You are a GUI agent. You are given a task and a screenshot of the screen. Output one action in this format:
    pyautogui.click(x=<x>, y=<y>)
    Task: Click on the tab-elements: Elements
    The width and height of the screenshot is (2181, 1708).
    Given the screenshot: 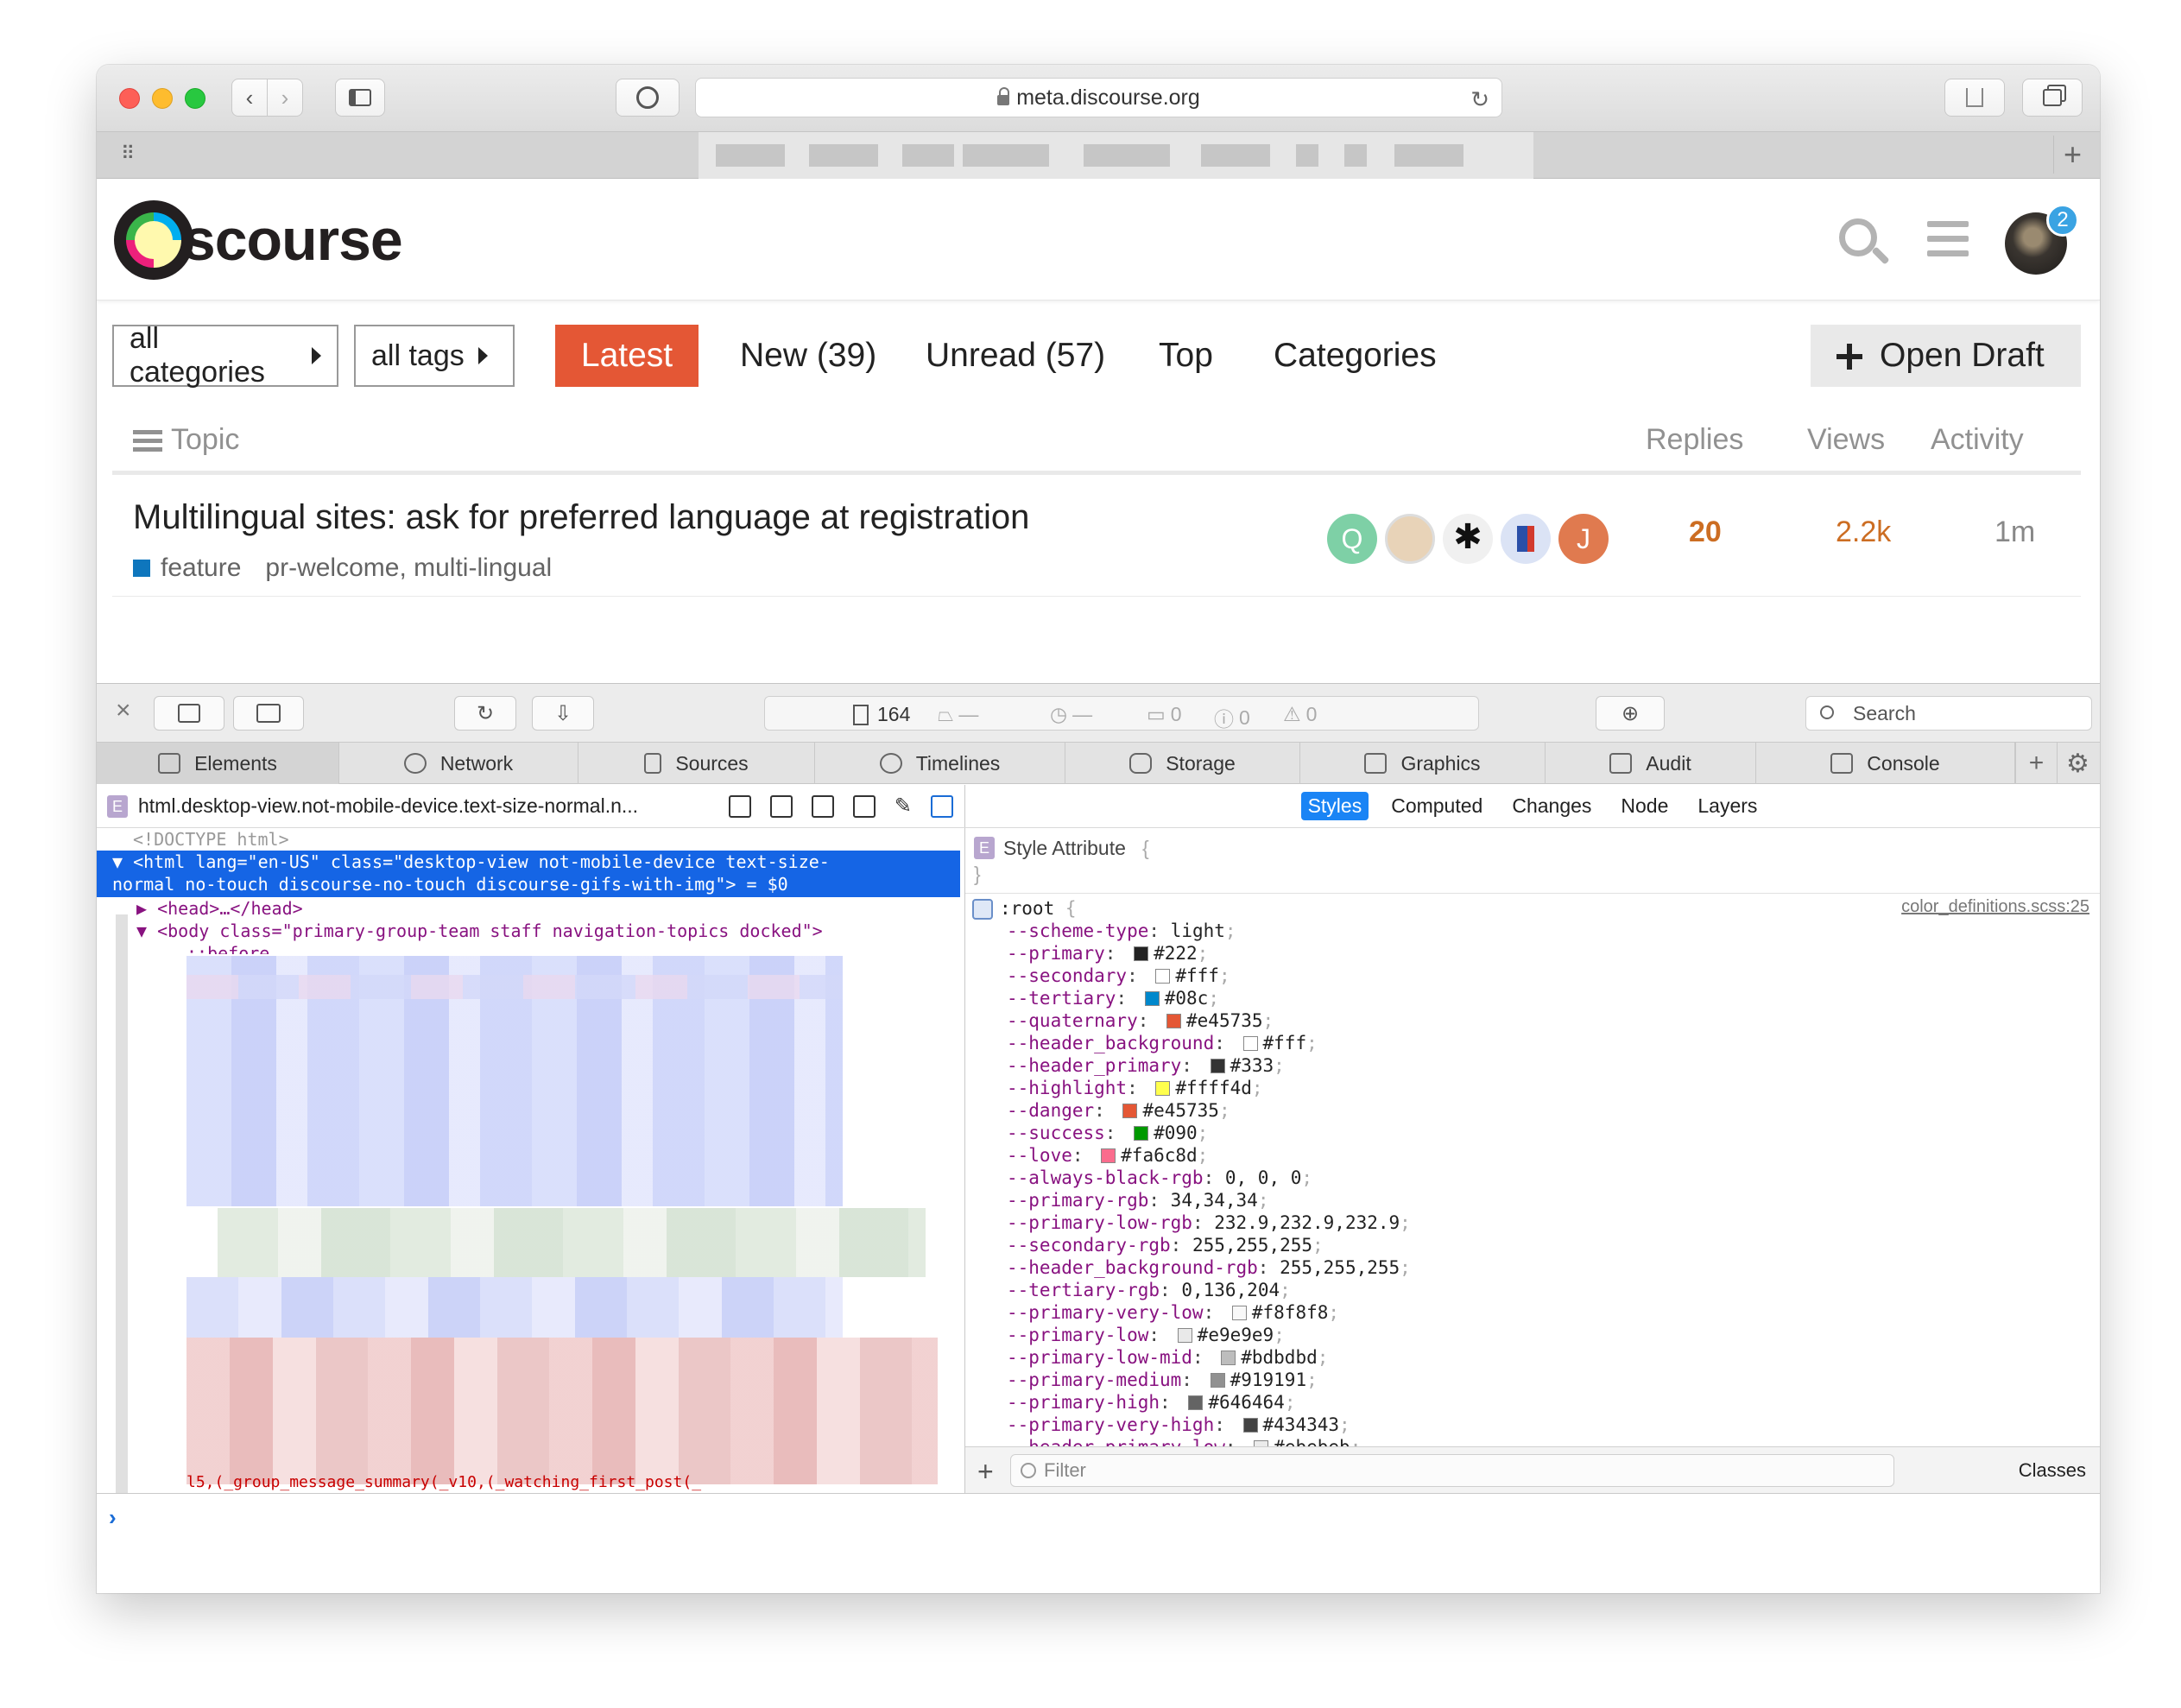 What is the action you would take?
    pyautogui.click(x=218, y=763)
    